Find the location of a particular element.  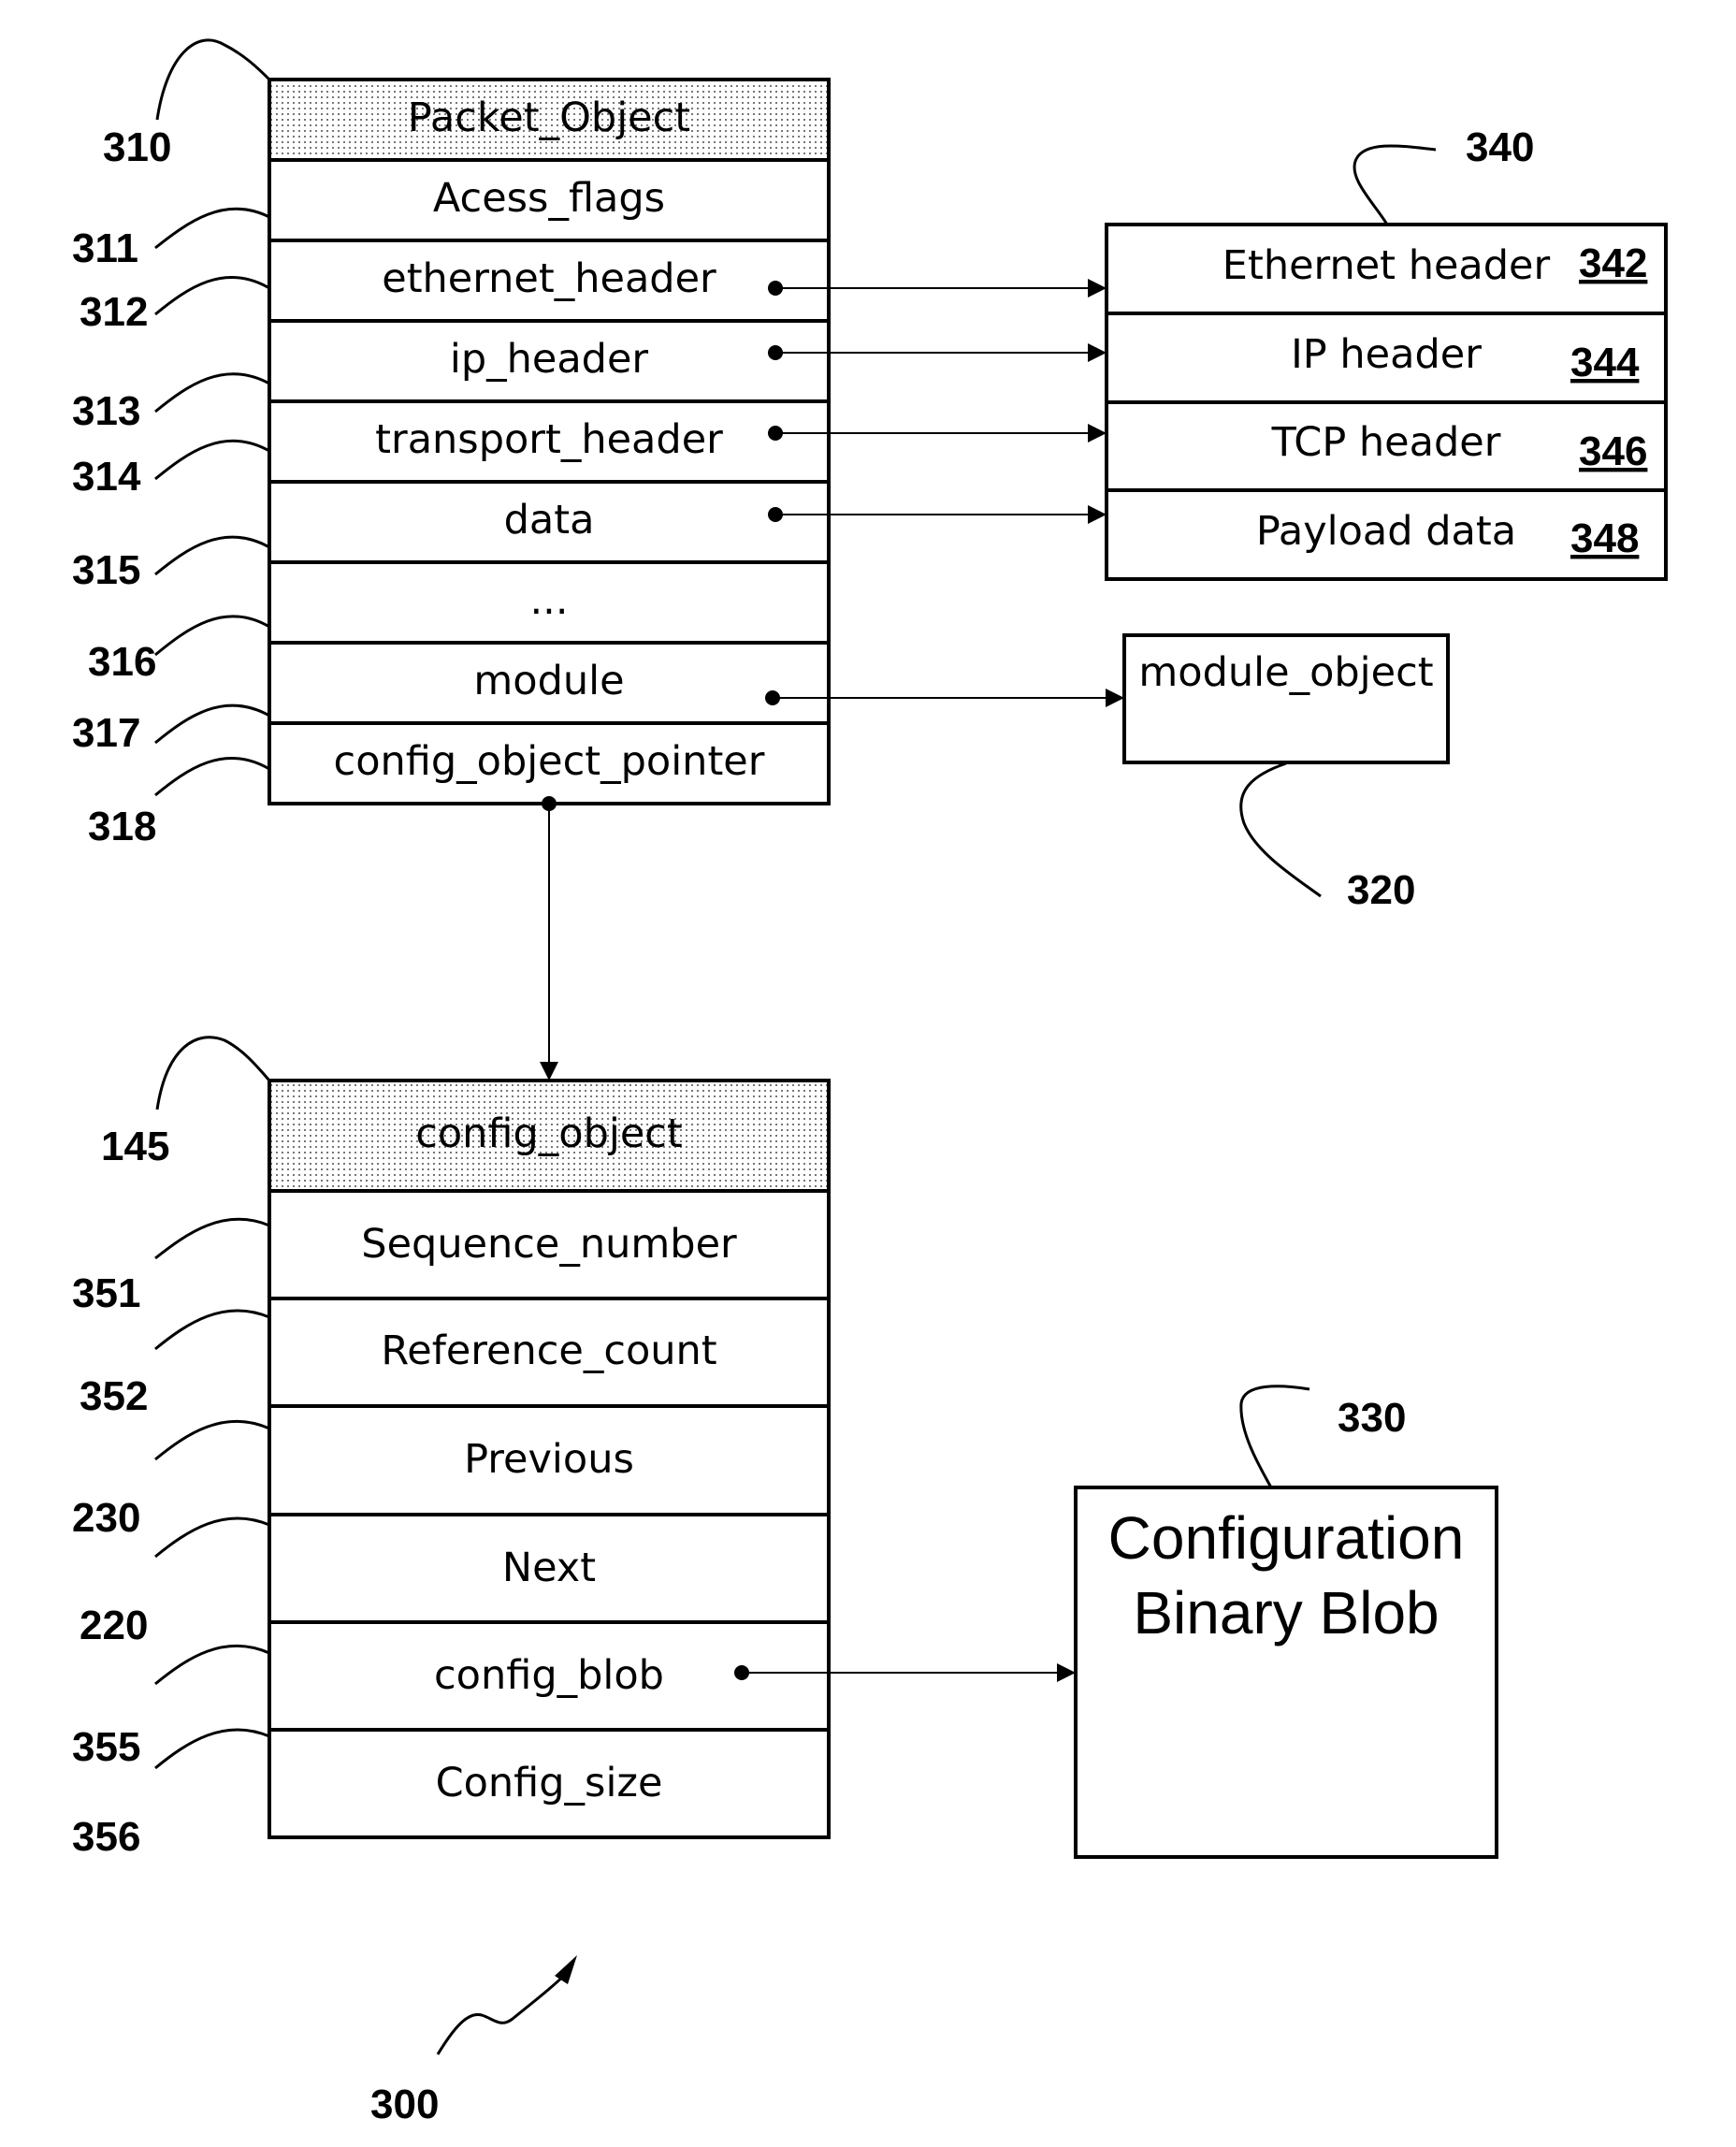

ref-label-145: 145 is located at coordinates (135, 1146).